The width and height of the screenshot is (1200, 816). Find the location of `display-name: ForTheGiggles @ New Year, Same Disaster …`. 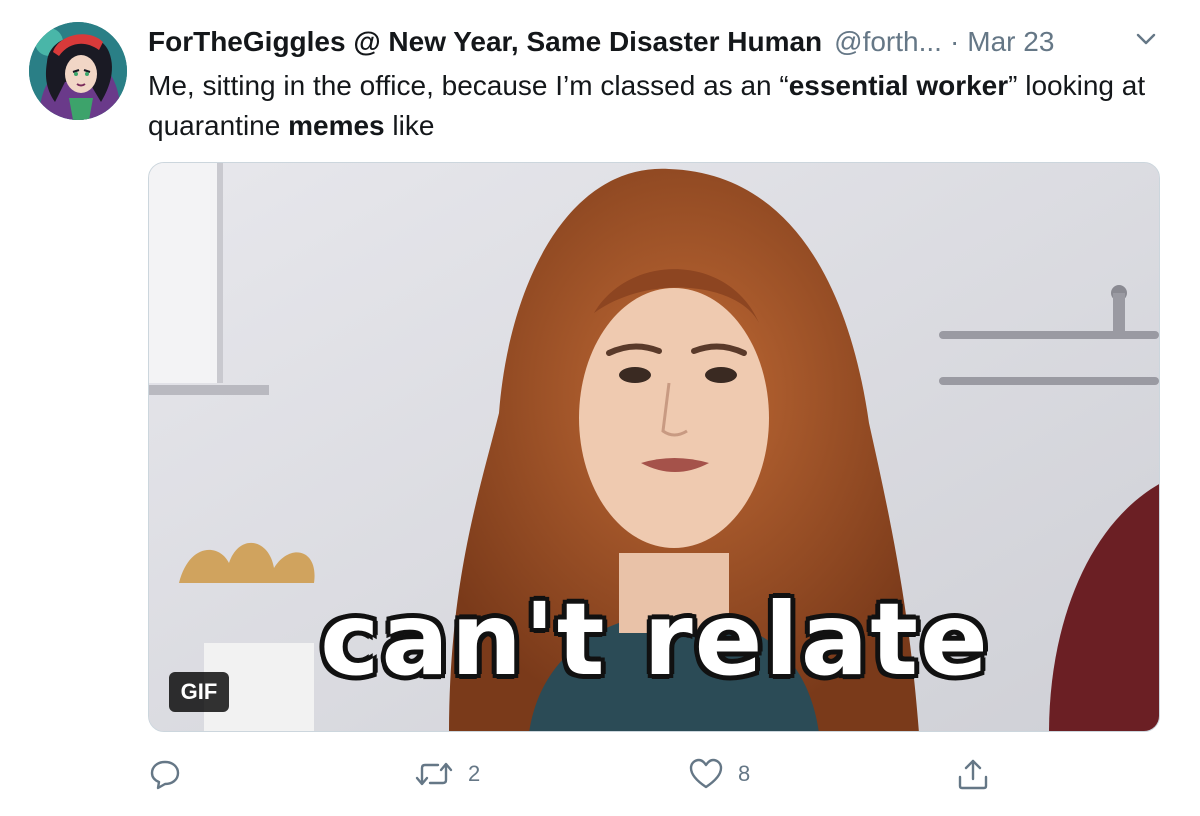

display-name: ForTheGiggles @ New Year, Same Disaster … is located at coordinates (485, 42).